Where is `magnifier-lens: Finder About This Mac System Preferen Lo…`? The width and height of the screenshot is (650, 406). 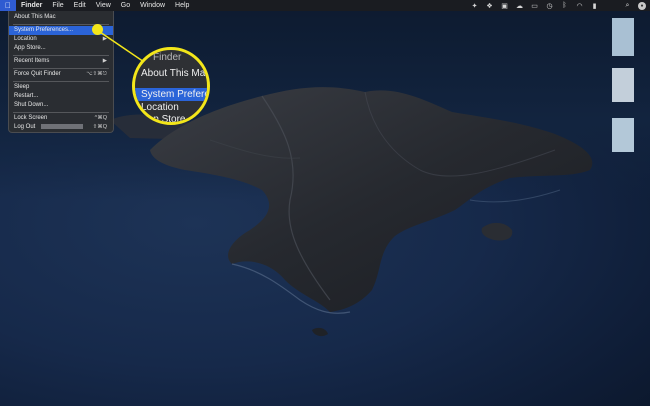
magnifier-lens: Finder About This Mac System Preferen Lo… is located at coordinates (171, 86).